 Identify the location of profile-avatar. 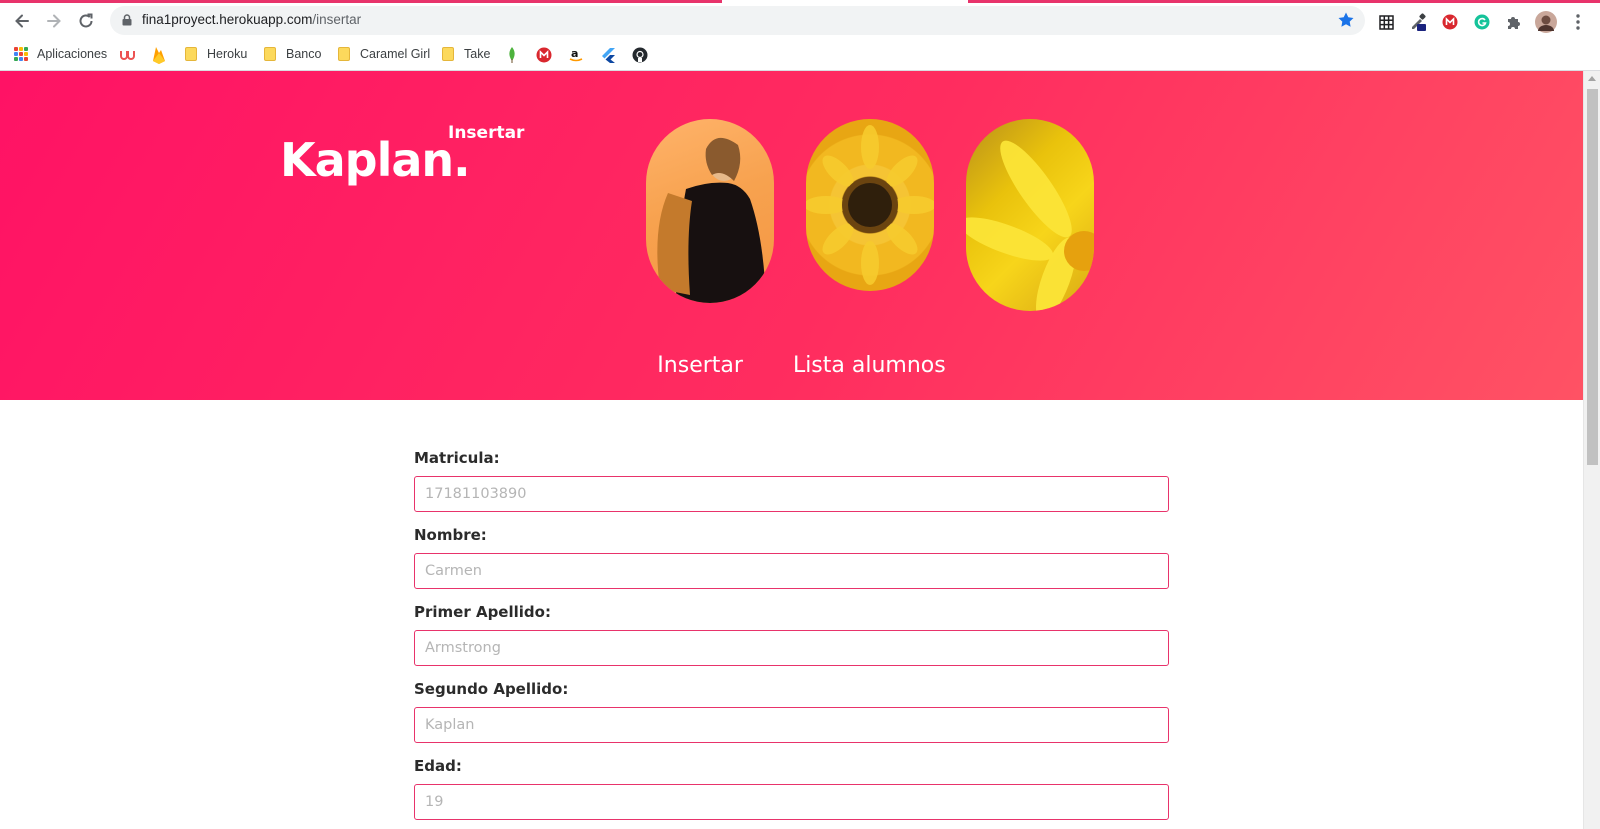
(1546, 22).